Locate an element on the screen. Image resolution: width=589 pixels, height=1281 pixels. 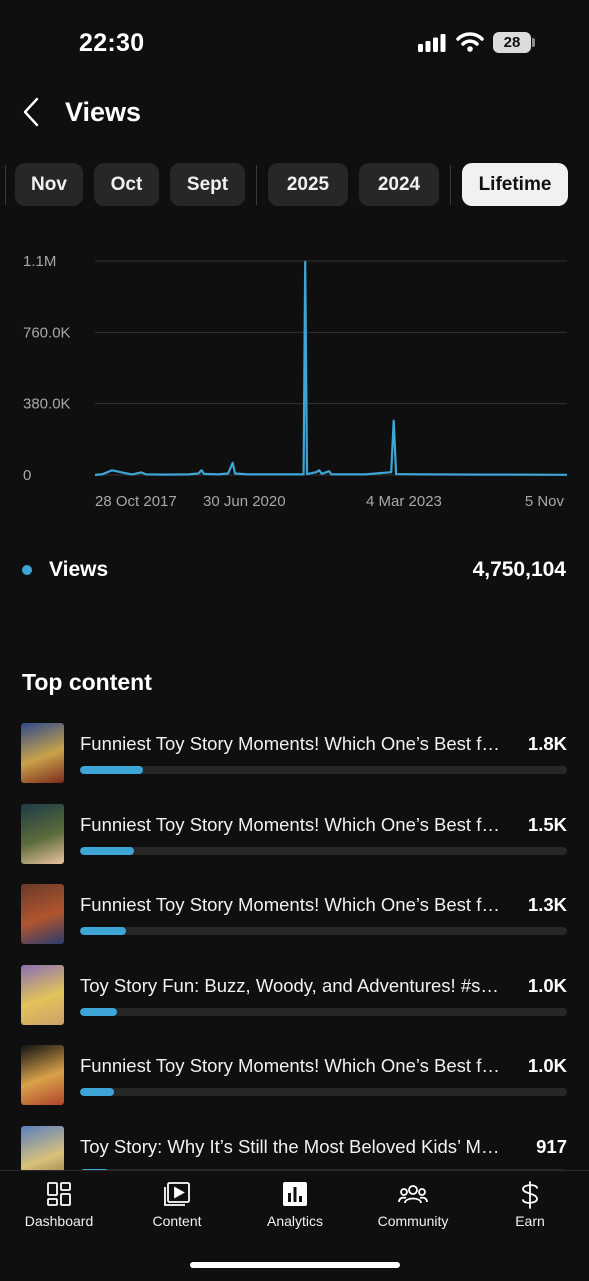
cellular-signal-icon is located at coordinates (432, 43).